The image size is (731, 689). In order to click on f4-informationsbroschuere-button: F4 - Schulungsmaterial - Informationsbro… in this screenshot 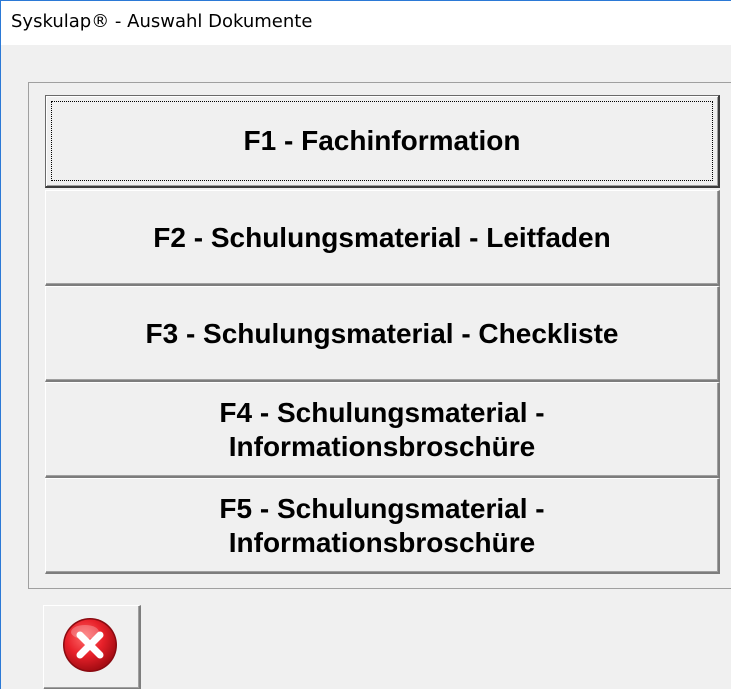, I will do `click(382, 430)`.